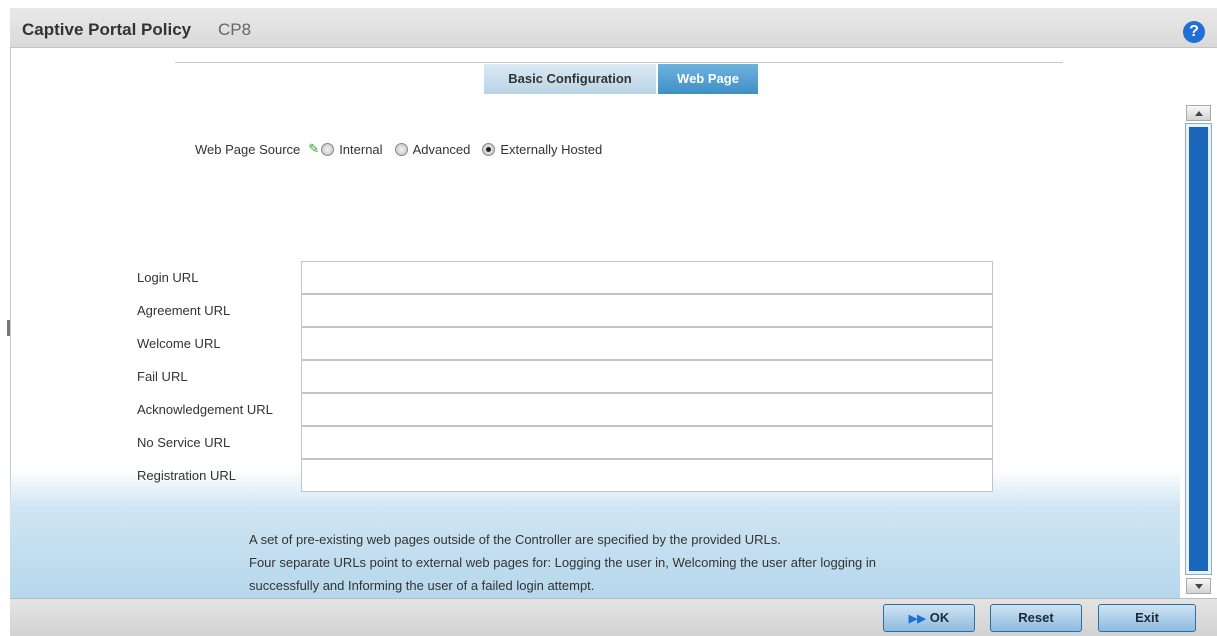 This screenshot has width=1217, height=636. I want to click on ok-label: OK, so click(939, 617).